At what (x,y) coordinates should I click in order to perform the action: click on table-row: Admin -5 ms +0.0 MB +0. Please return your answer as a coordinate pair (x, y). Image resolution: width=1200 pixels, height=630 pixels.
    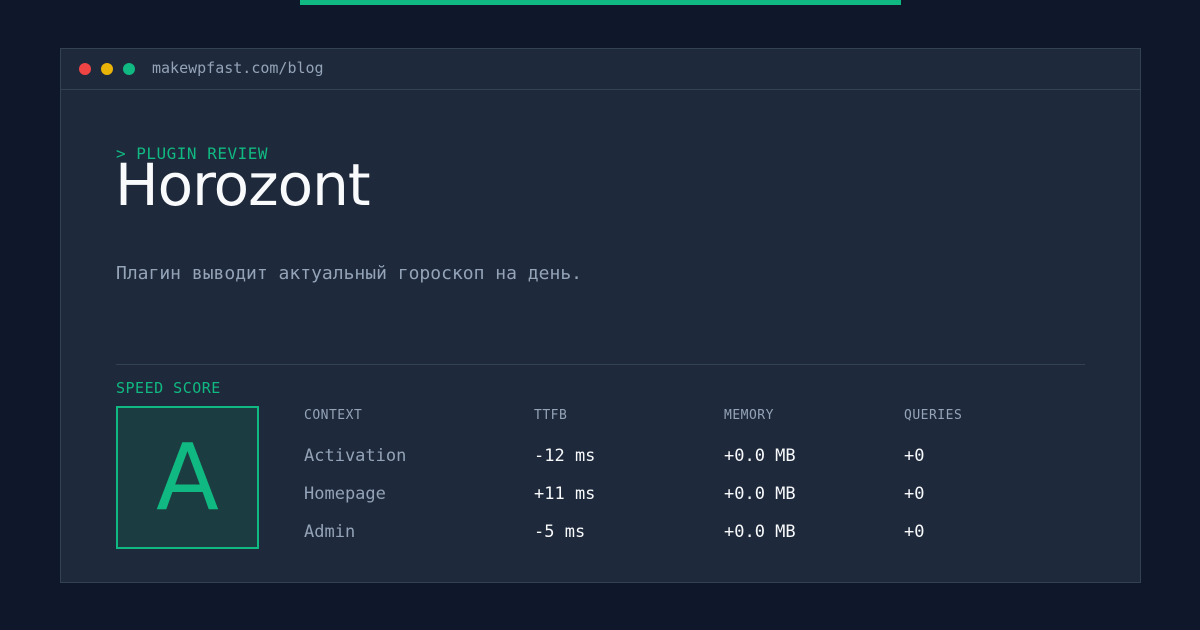
    Looking at the image, I should click on (694, 532).